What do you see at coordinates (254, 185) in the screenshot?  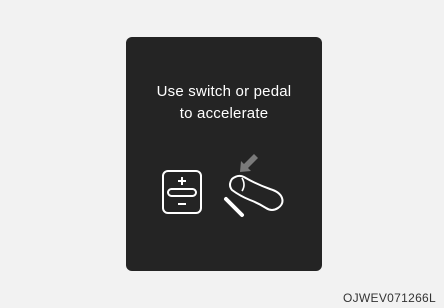 I see `pedal-press-icon` at bounding box center [254, 185].